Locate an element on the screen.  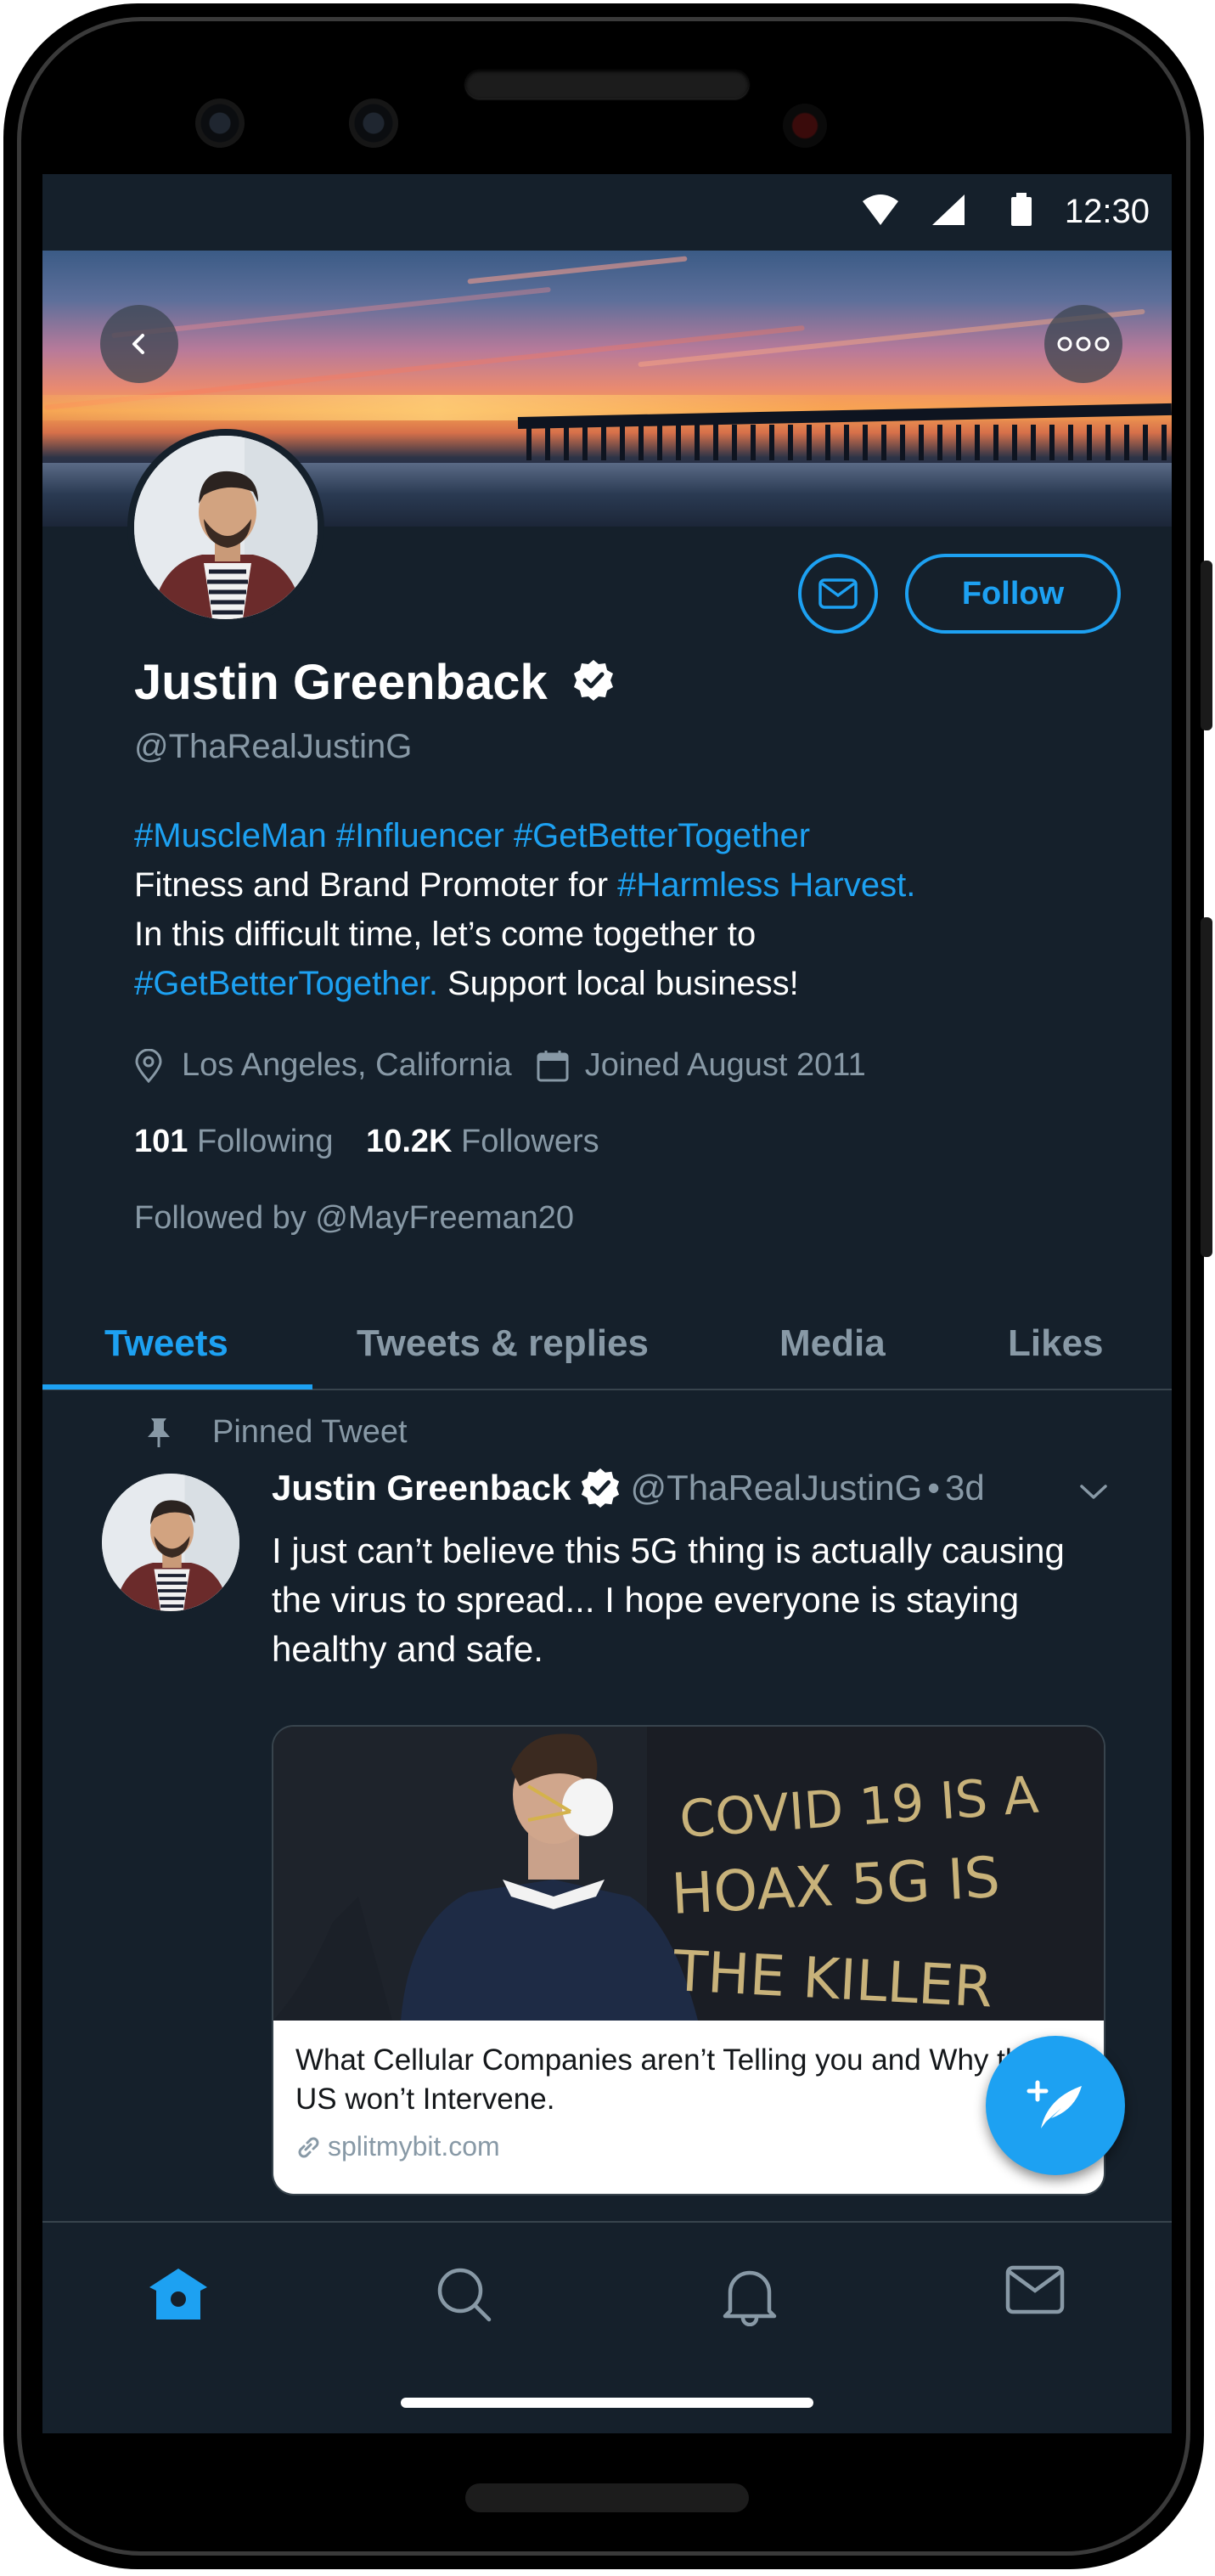
power-button is located at coordinates (1206, 1087).